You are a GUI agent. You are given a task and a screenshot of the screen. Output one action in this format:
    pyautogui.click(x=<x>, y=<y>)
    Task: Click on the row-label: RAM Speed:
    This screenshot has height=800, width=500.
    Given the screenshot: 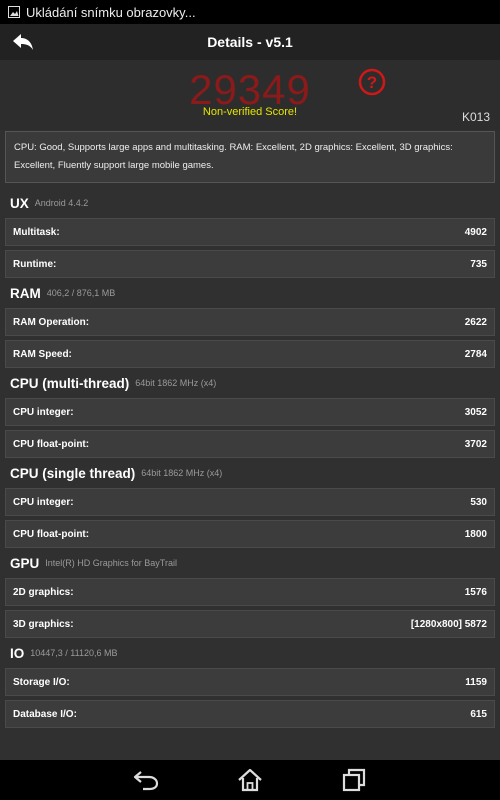 What is the action you would take?
    pyautogui.click(x=42, y=354)
    